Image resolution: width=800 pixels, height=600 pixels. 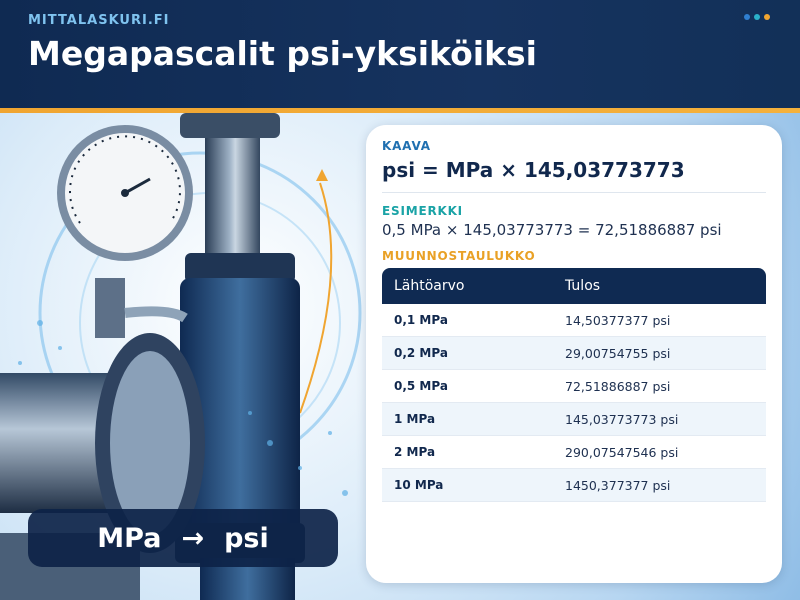 I want to click on table-row: 0,2 MPa 29,00754755 psi, so click(x=574, y=353).